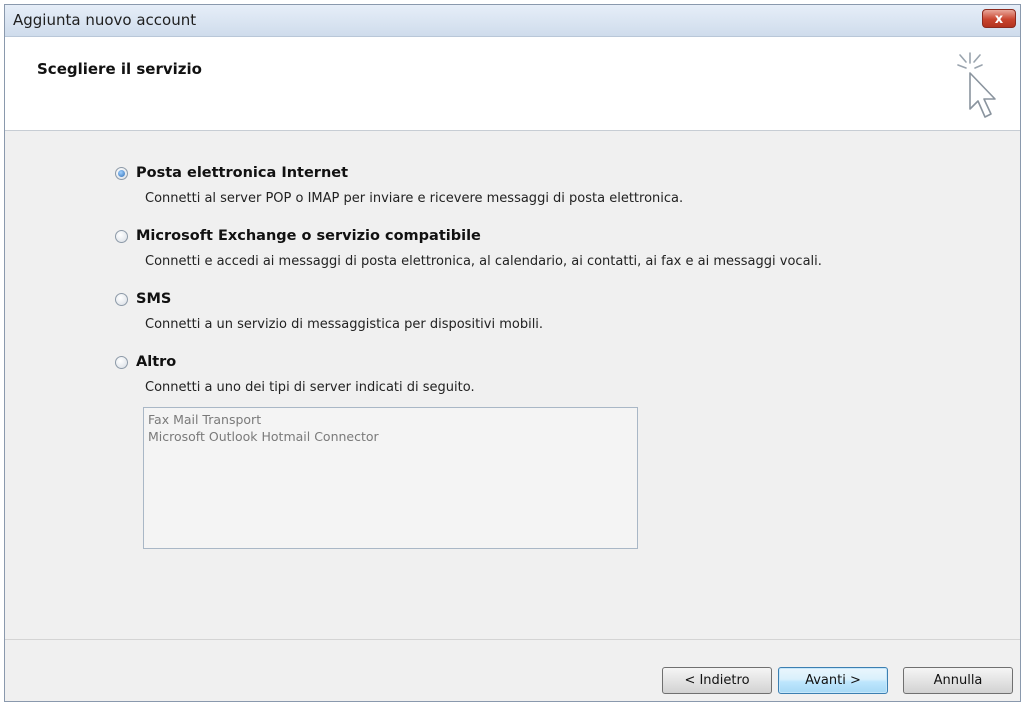 The height and width of the screenshot is (706, 1025). What do you see at coordinates (242, 173) in the screenshot?
I see `option-label: Posta elettronica Internet` at bounding box center [242, 173].